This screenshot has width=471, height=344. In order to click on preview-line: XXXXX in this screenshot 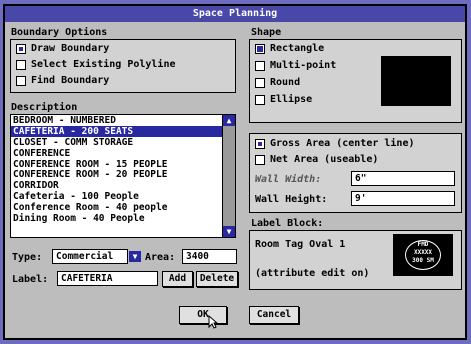, I will do `click(423, 252)`.